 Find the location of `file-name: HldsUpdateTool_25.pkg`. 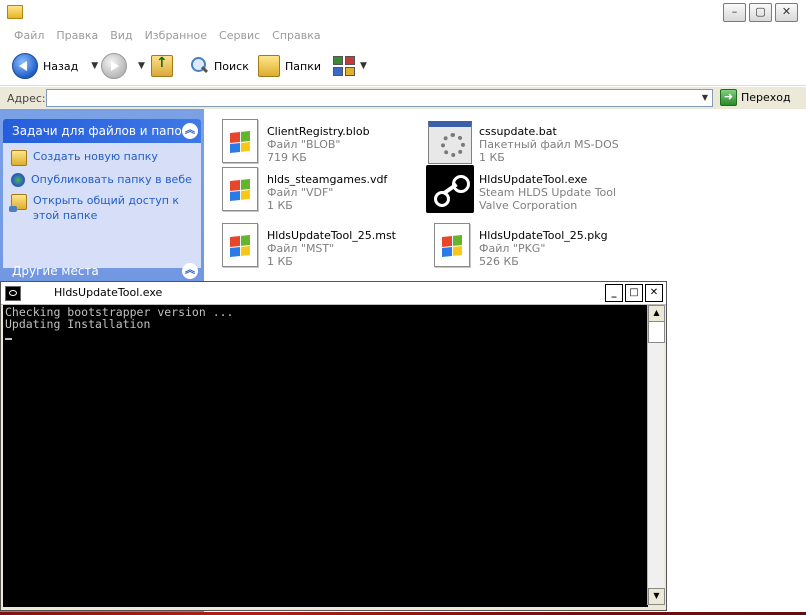

file-name: HldsUpdateTool_25.pkg is located at coordinates (543, 235).